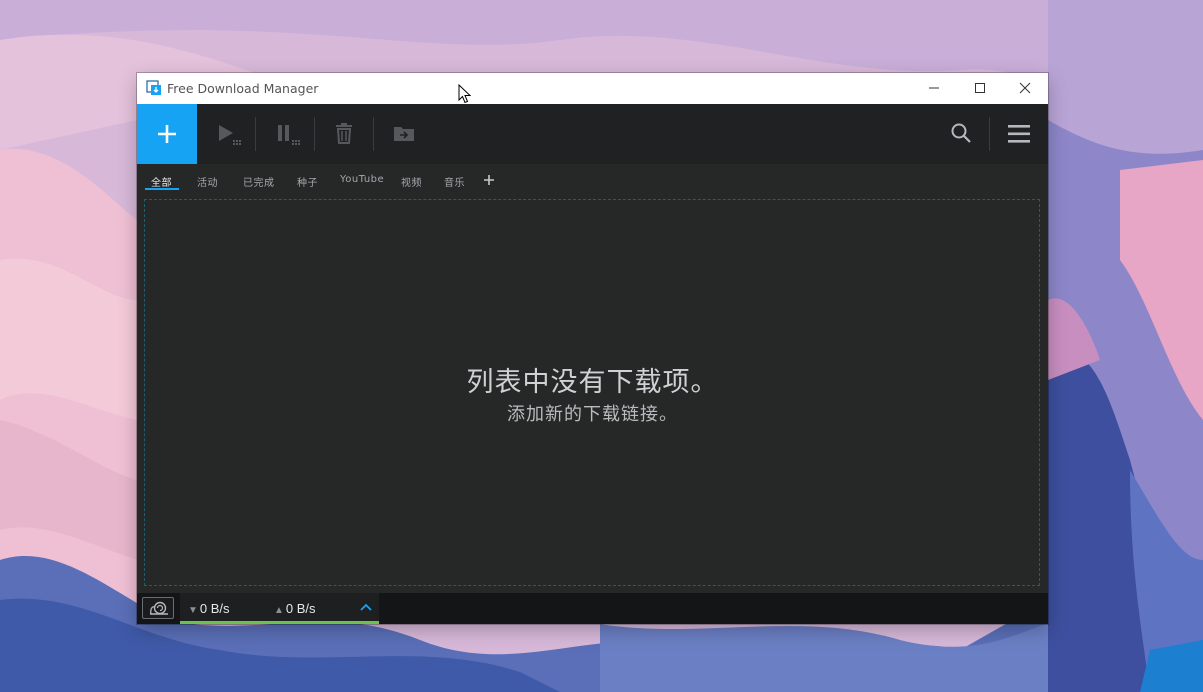  I want to click on search-icon, so click(961, 133).